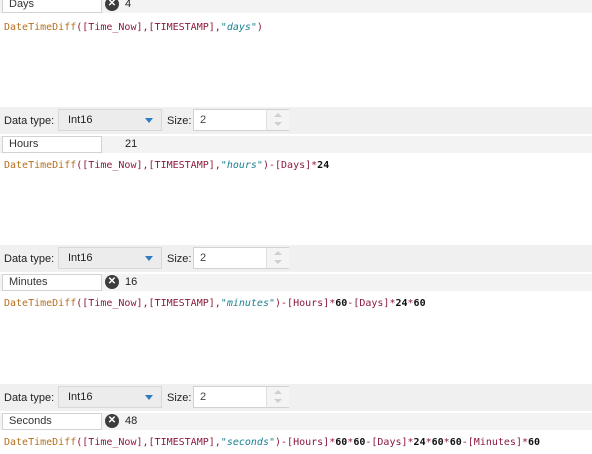 The image size is (592, 454). Describe the element at coordinates (128, 5) in the screenshot. I see `field-value: 4` at that location.